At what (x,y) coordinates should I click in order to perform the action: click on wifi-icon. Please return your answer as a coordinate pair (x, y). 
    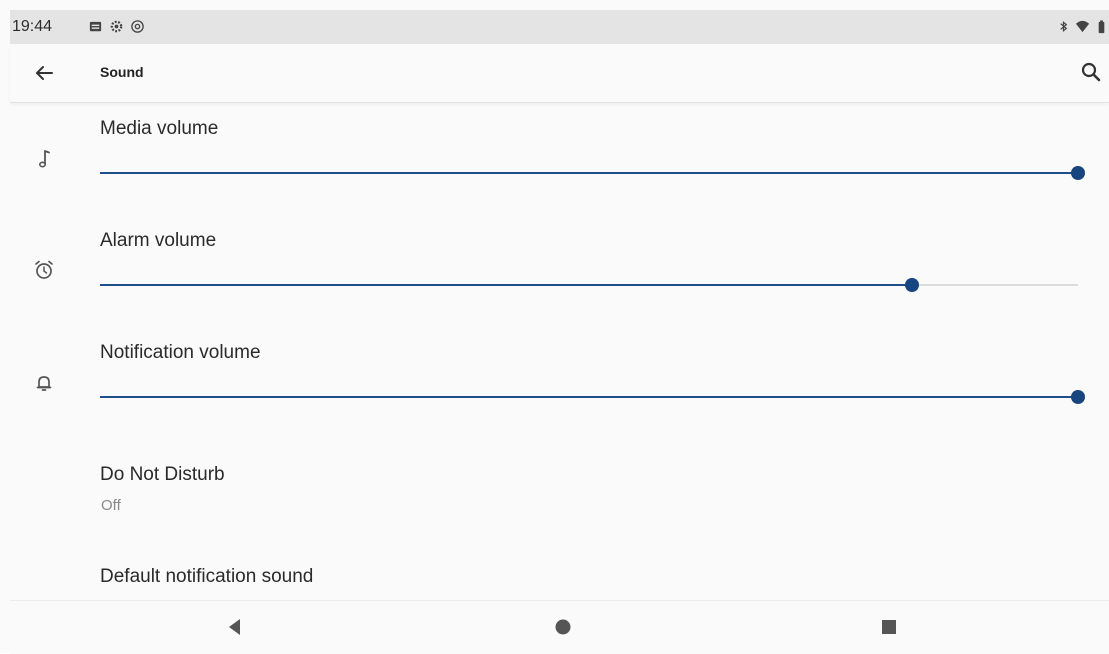
    Looking at the image, I should click on (1082, 26).